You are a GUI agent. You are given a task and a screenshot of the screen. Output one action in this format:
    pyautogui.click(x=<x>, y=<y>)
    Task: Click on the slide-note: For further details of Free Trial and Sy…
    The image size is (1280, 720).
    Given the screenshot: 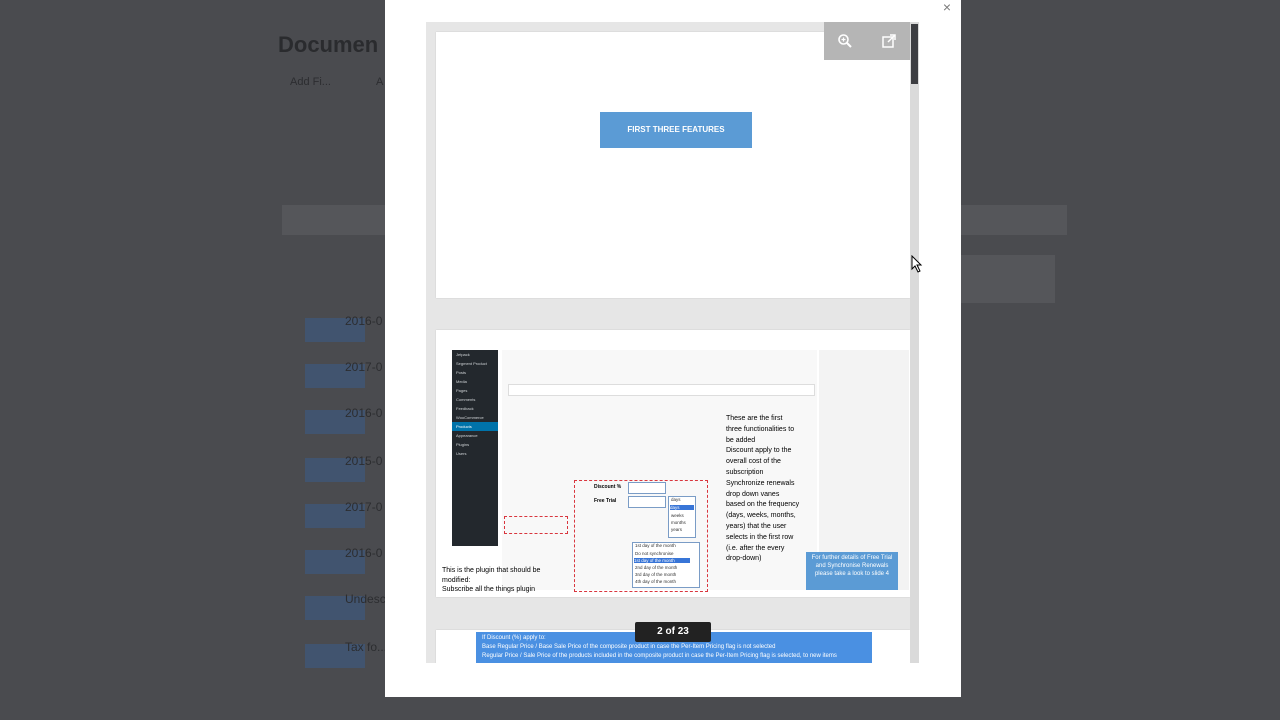 What is the action you would take?
    pyautogui.click(x=852, y=571)
    